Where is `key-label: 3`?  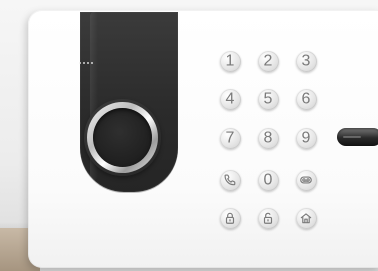 key-label: 3 is located at coordinates (306, 61).